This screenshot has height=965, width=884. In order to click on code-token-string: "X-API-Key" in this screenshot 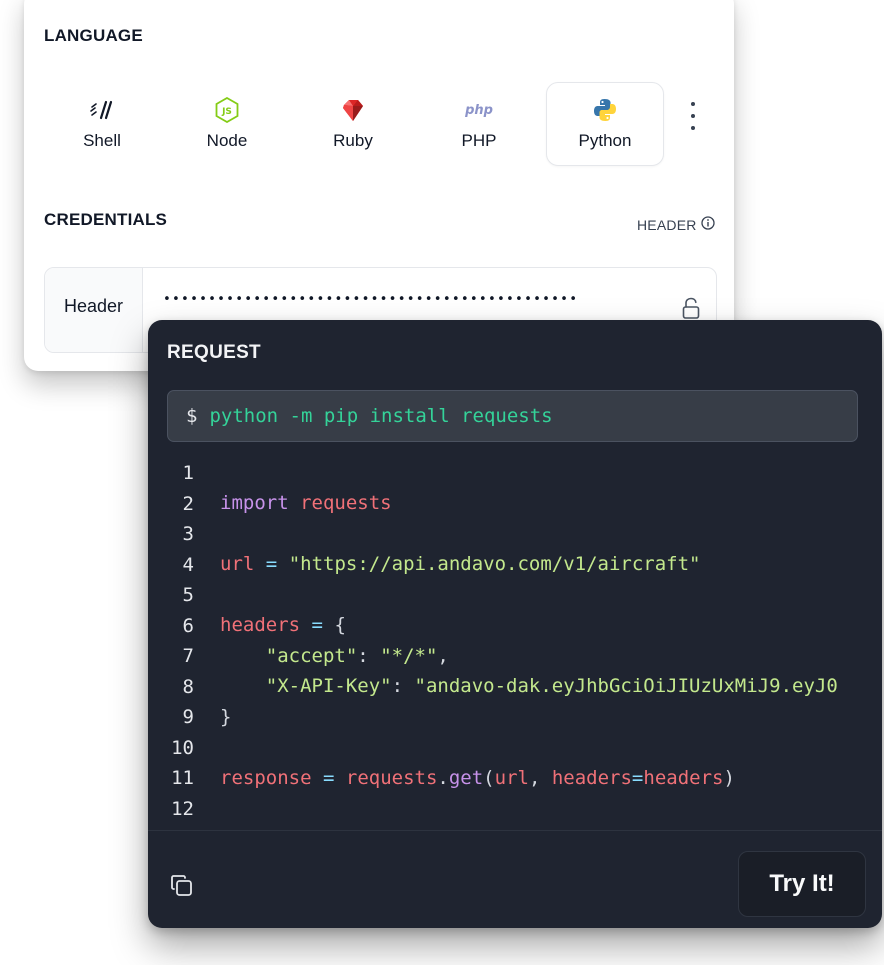, I will do `click(328, 686)`.